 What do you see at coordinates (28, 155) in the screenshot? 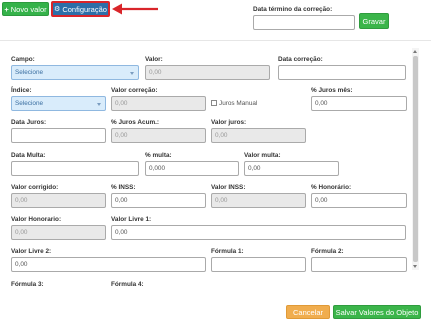
I see `data-multa-label: Data Multa:` at bounding box center [28, 155].